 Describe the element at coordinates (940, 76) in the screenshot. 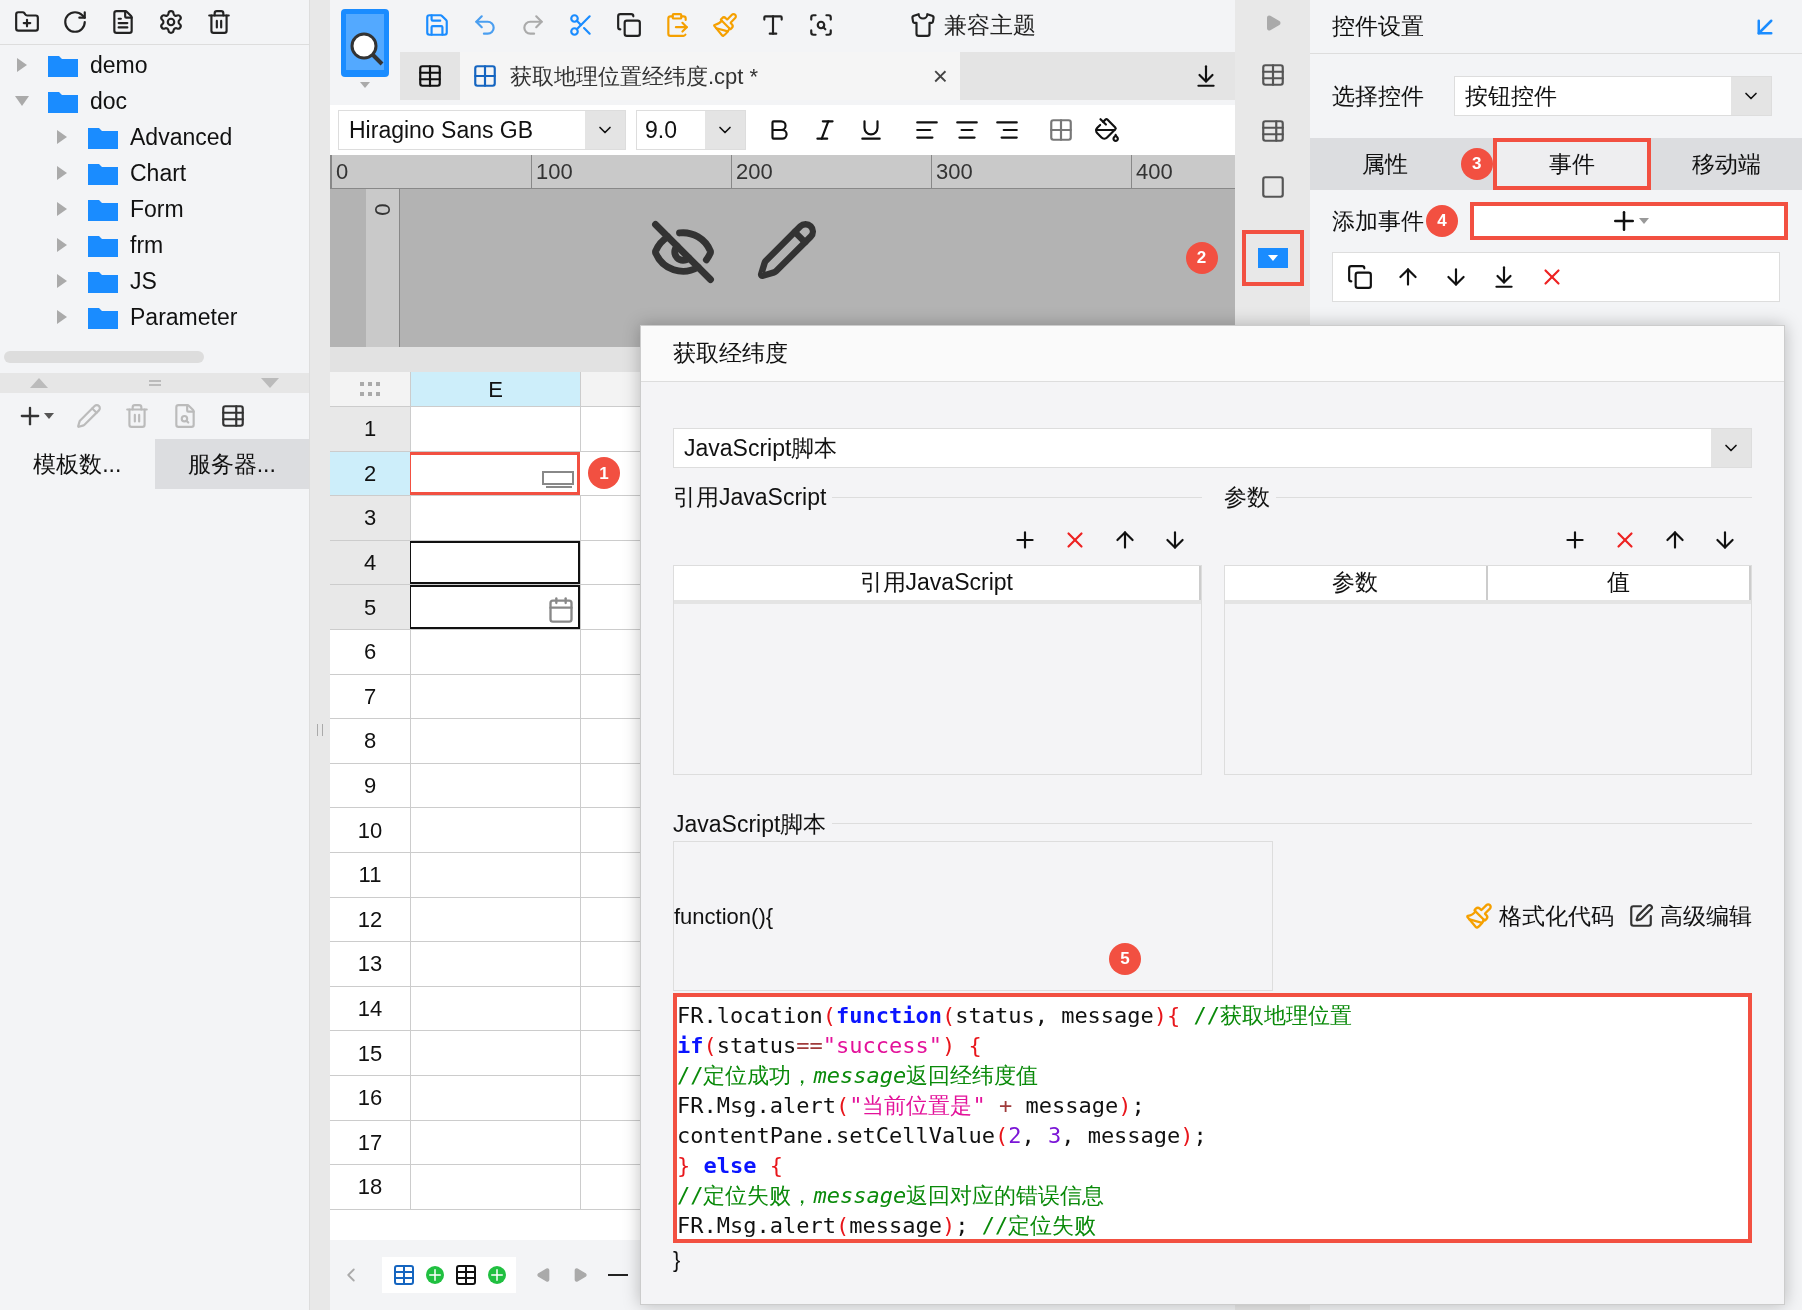

I see `close-icon: ×` at that location.